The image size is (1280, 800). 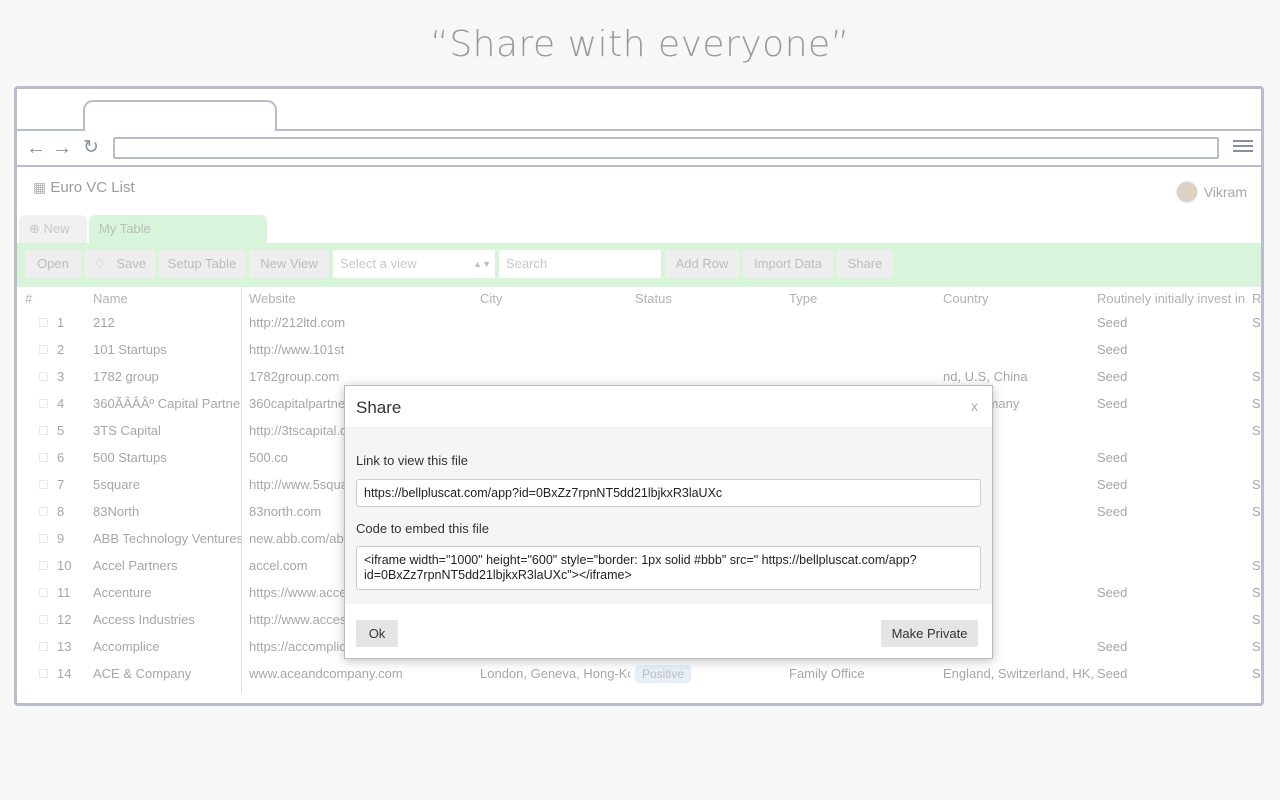 What do you see at coordinates (62, 148) in the screenshot?
I see `forward-arrow-icon: →` at bounding box center [62, 148].